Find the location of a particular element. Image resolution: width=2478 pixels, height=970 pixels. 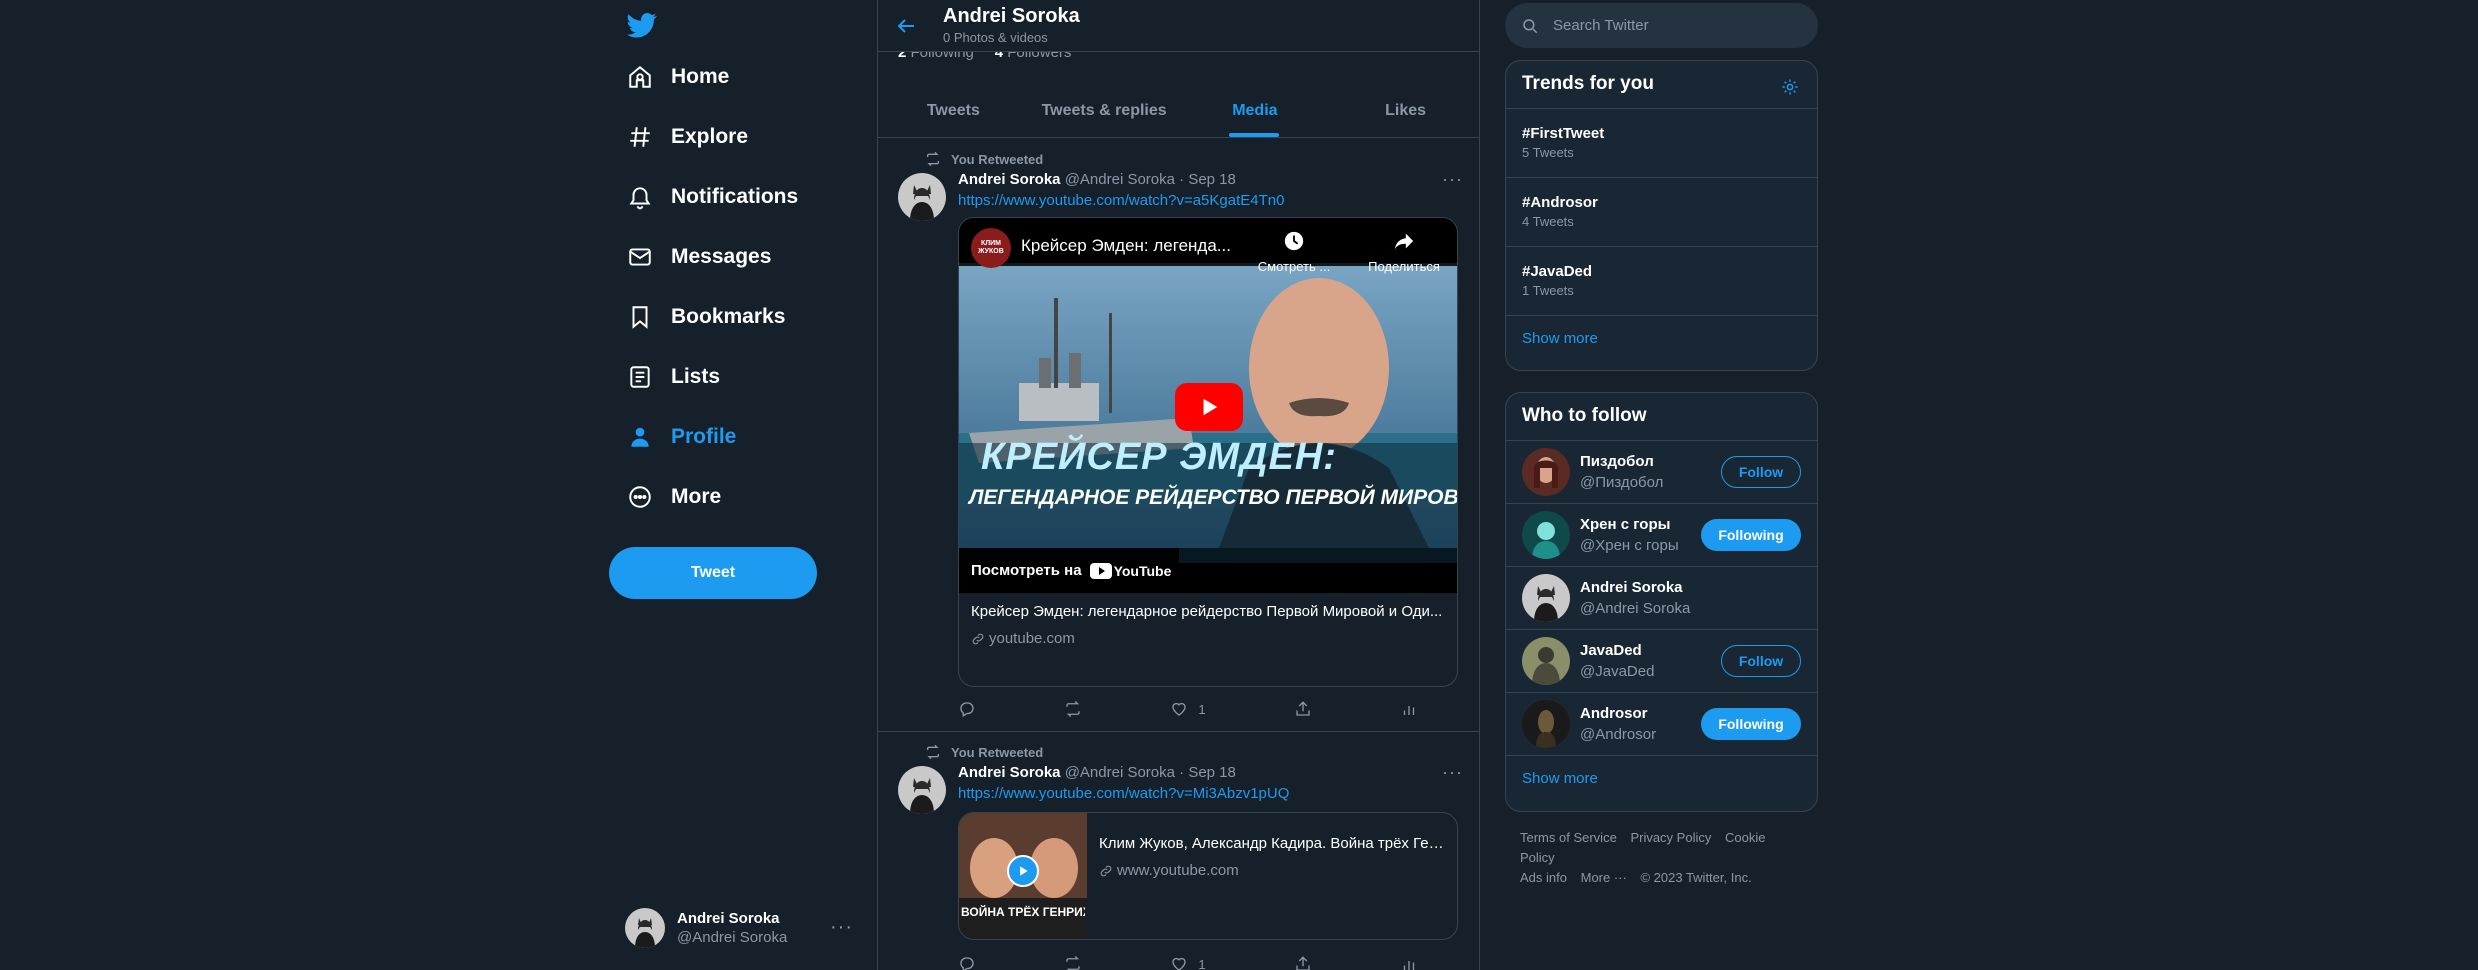

footer-privacy: Privacy Policy is located at coordinates (1670, 837).